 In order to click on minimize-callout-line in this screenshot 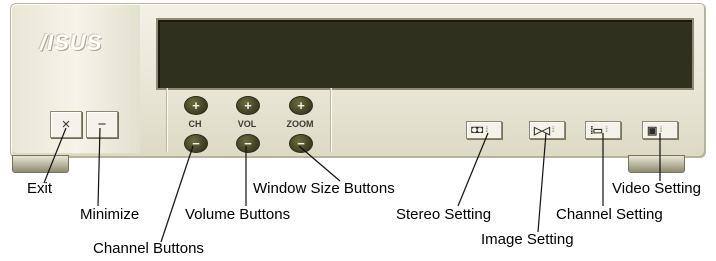, I will do `click(99, 167)`.